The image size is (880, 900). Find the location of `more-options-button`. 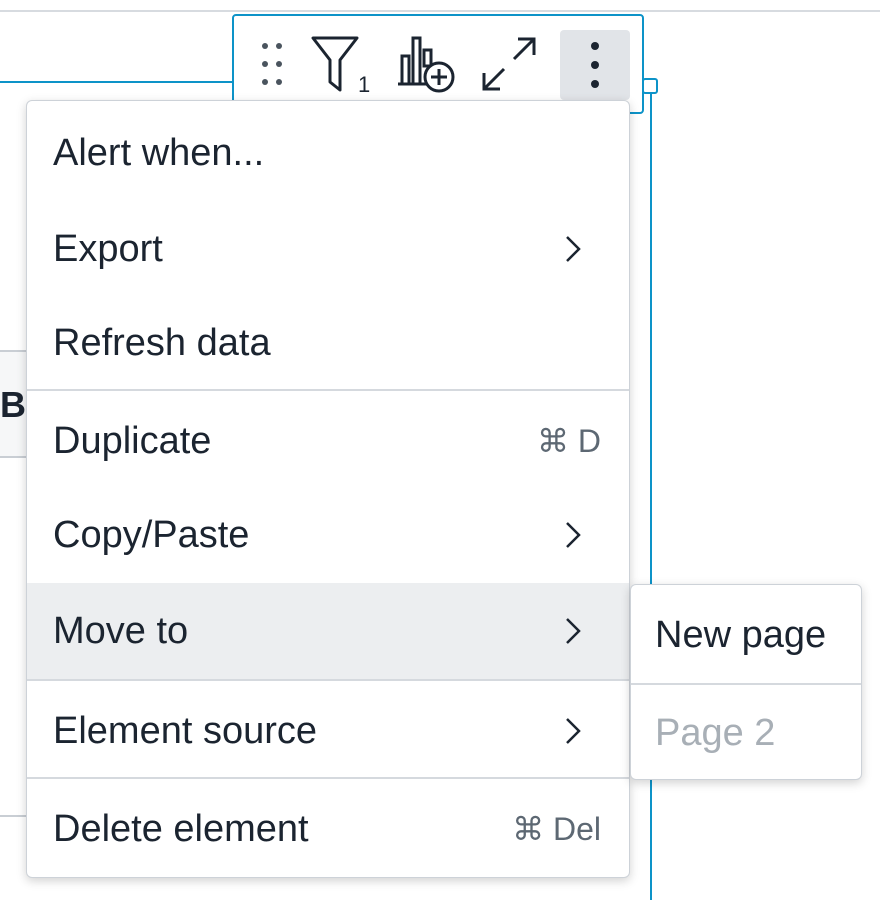

more-options-button is located at coordinates (595, 65).